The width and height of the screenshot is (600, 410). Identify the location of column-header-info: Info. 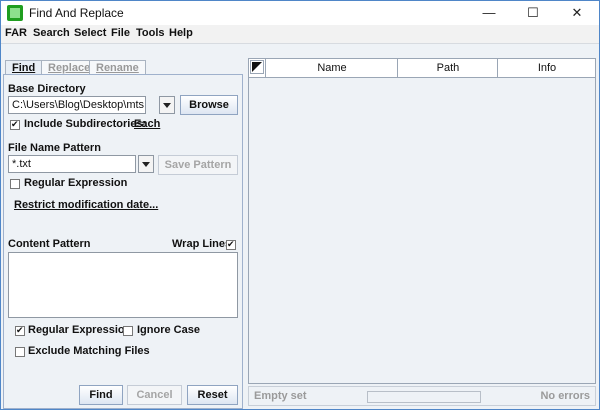
(546, 68).